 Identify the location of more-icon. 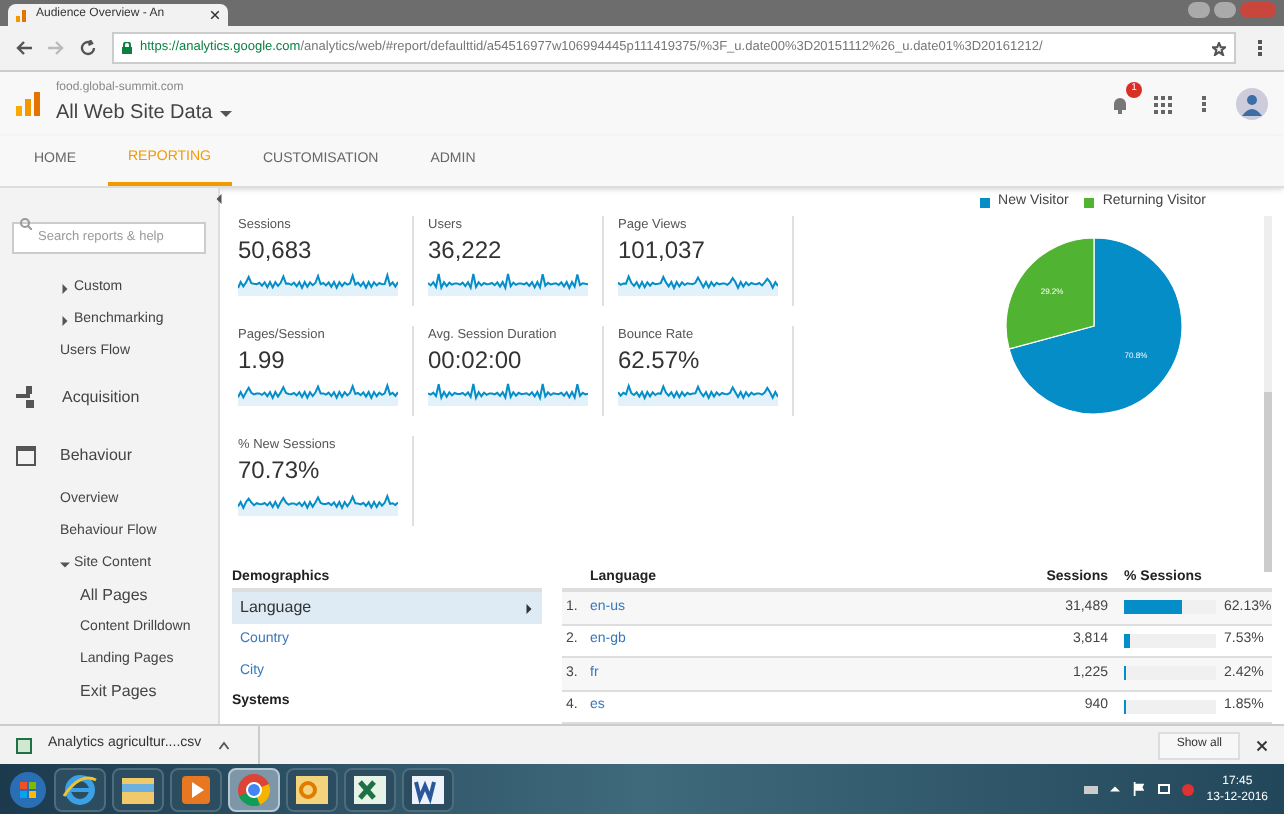
(1204, 104).